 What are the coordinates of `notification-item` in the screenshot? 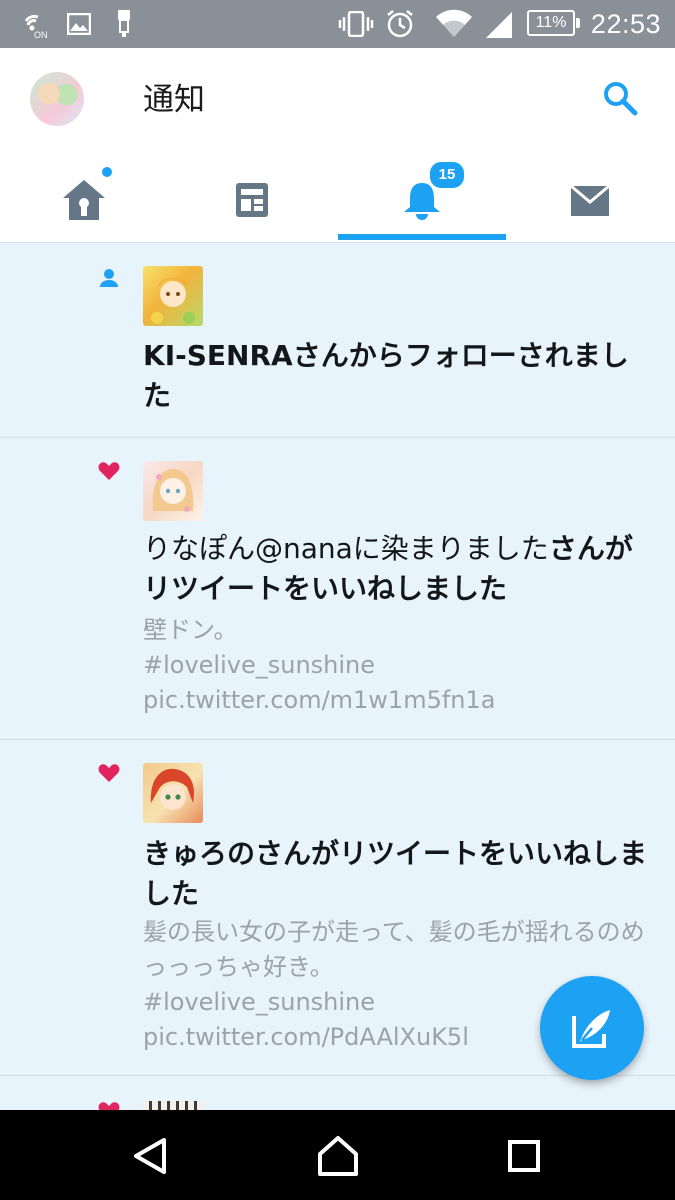 It's located at (337, 1093).